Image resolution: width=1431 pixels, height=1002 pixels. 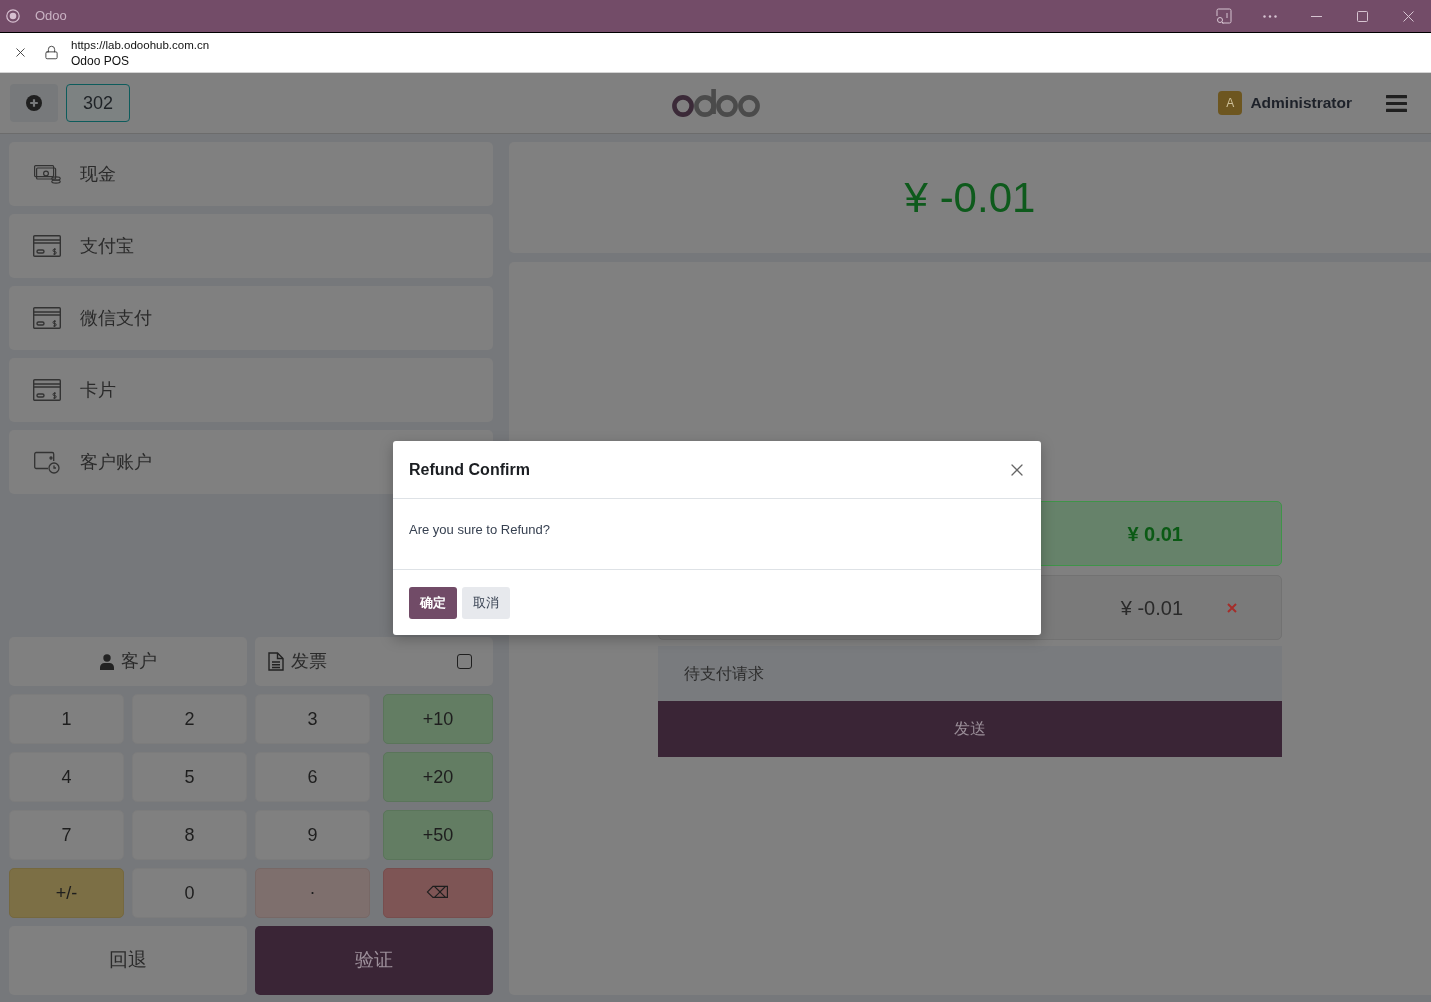 I want to click on numpad-key: 5, so click(x=189, y=777).